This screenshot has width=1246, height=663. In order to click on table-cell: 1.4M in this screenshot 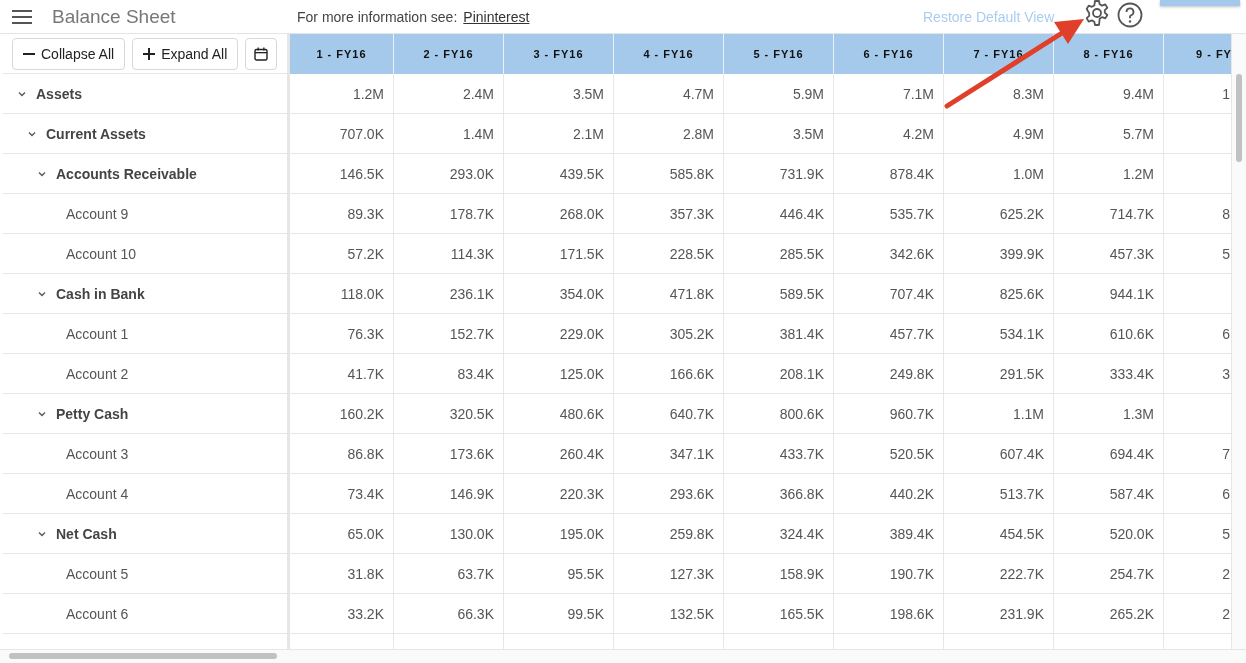, I will do `click(478, 133)`.